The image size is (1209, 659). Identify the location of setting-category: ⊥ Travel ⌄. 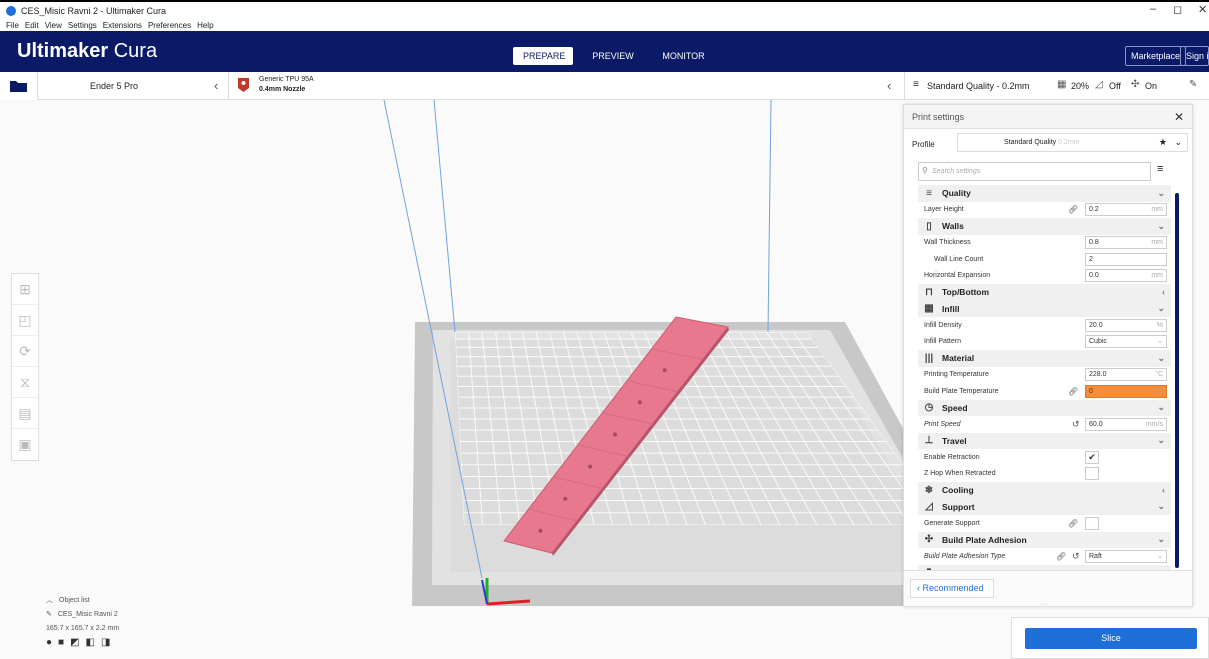
(1044, 440).